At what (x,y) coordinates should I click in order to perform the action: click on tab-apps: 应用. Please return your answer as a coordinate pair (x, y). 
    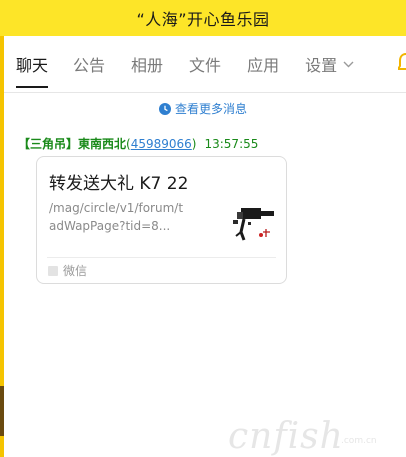
    Looking at the image, I should click on (263, 64).